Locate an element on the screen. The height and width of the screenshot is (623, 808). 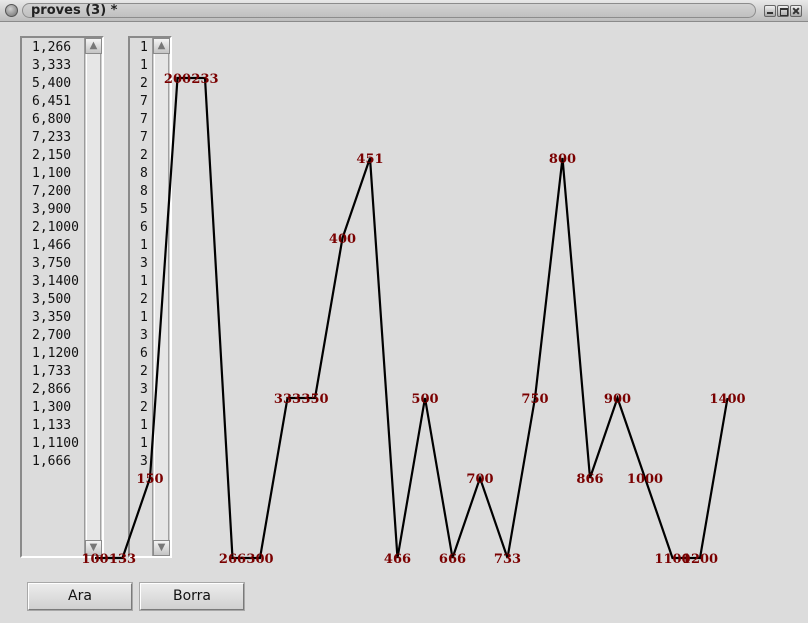
title-bar-track is located at coordinates (389, 10).